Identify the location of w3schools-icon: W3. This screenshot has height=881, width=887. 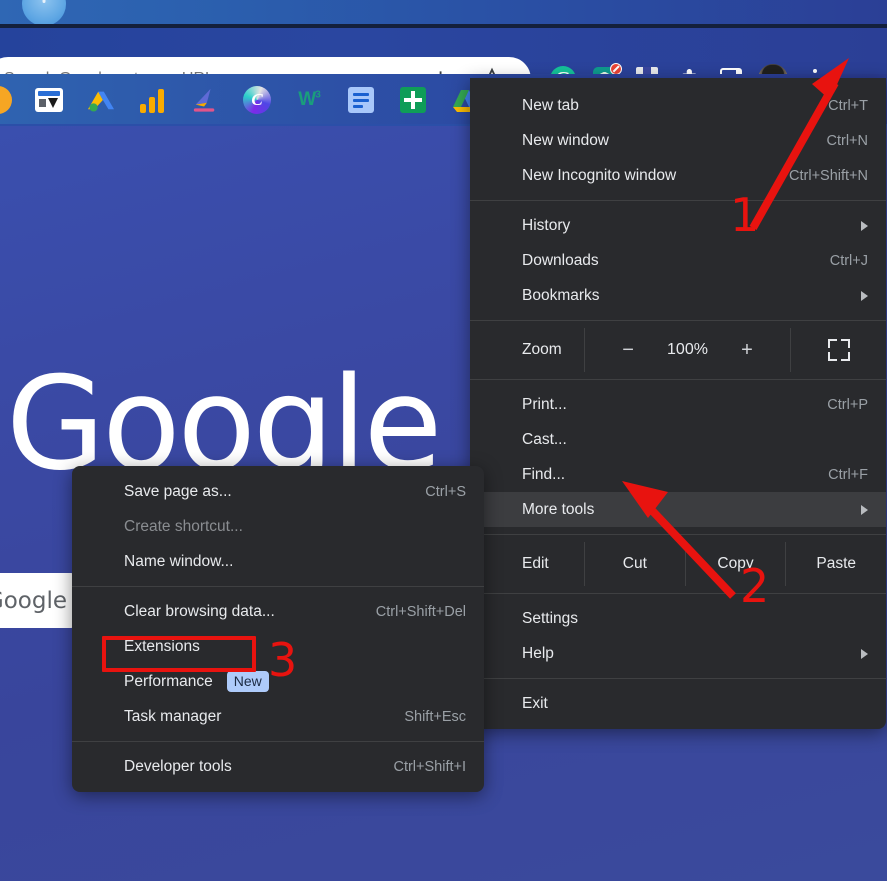
(309, 99).